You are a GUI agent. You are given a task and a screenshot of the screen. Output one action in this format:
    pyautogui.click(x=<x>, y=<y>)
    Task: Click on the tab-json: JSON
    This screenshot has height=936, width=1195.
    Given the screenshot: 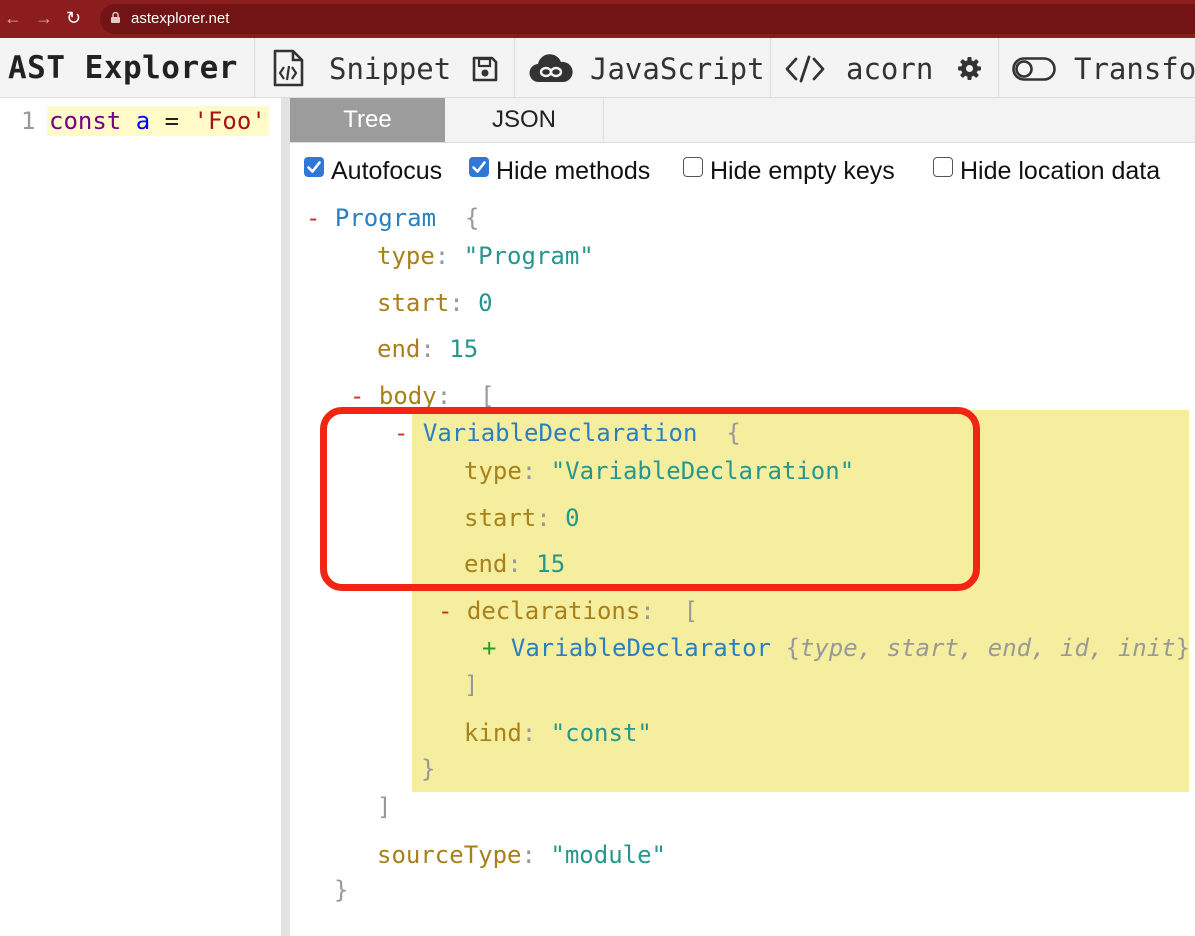 What is the action you would take?
    pyautogui.click(x=524, y=120)
    